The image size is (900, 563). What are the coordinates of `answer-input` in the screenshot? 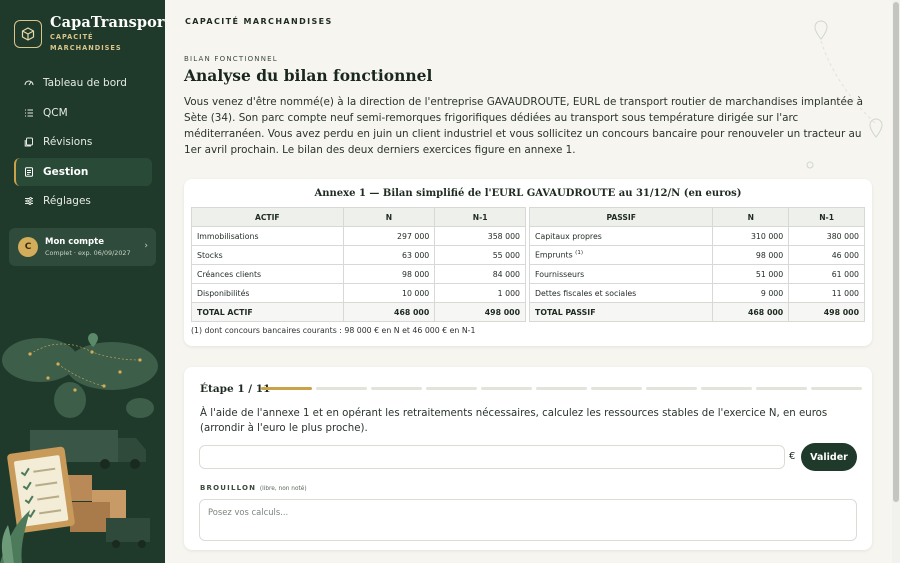 It's located at (492, 457).